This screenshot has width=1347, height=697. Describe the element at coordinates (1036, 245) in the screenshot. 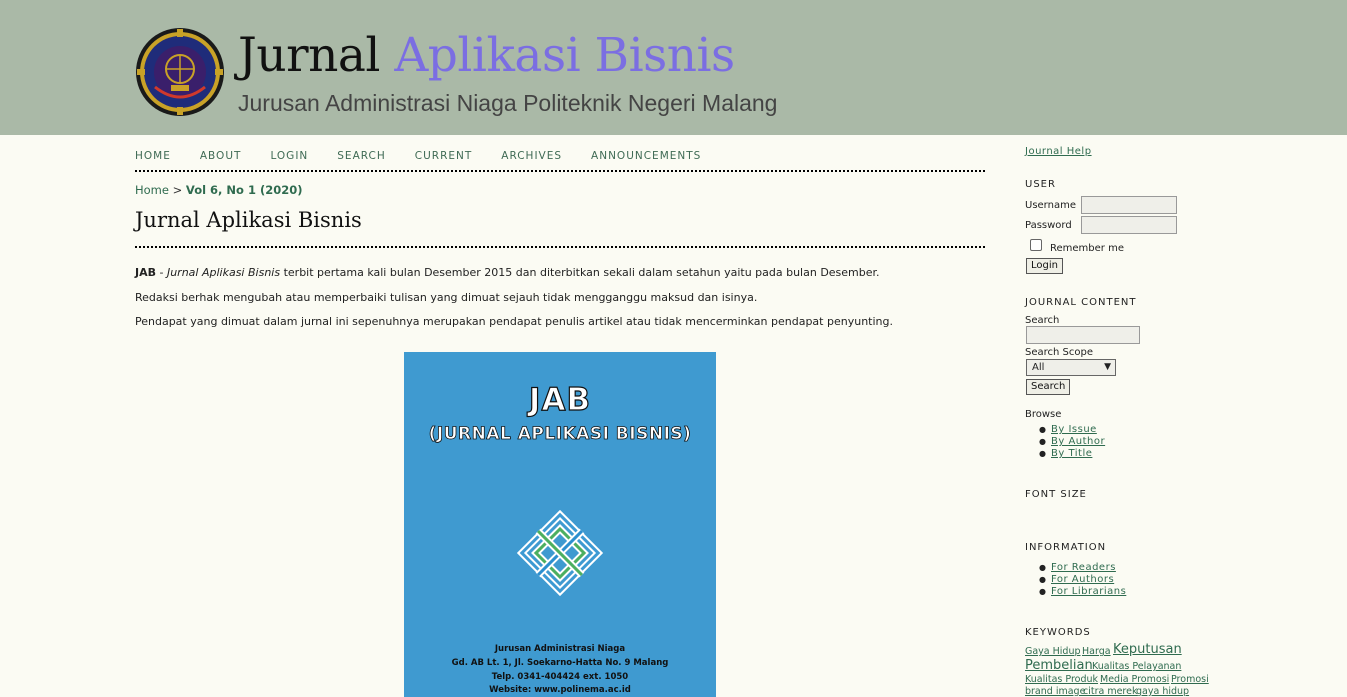

I see `remember-me-checkbox` at that location.